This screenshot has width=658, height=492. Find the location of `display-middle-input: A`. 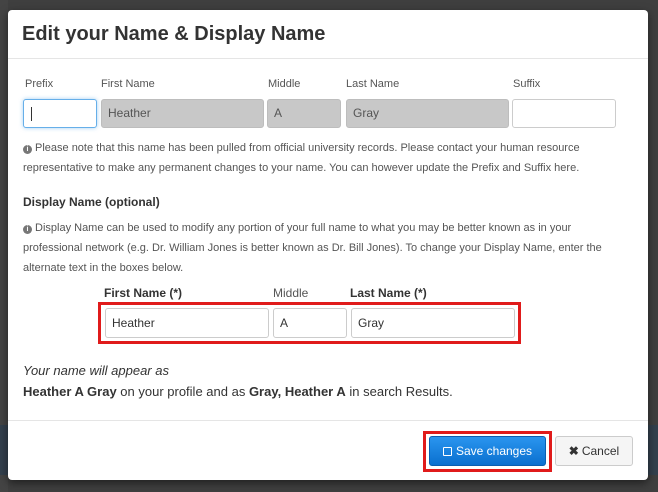

display-middle-input: A is located at coordinates (310, 323).